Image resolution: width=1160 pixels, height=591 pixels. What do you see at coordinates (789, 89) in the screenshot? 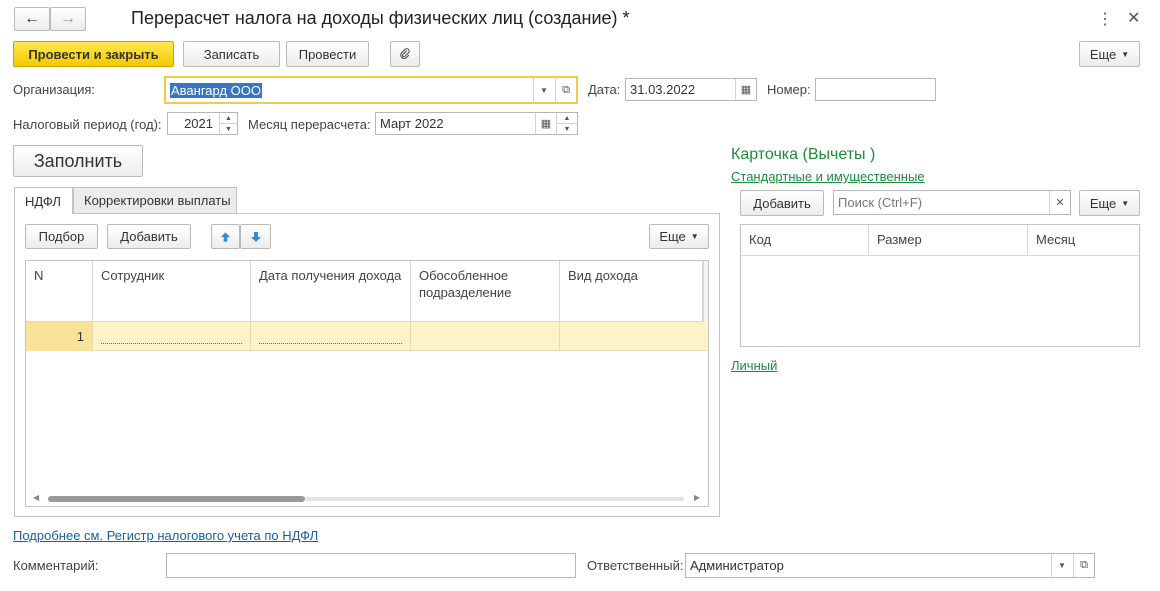
I see `number-label: Номер:` at bounding box center [789, 89].